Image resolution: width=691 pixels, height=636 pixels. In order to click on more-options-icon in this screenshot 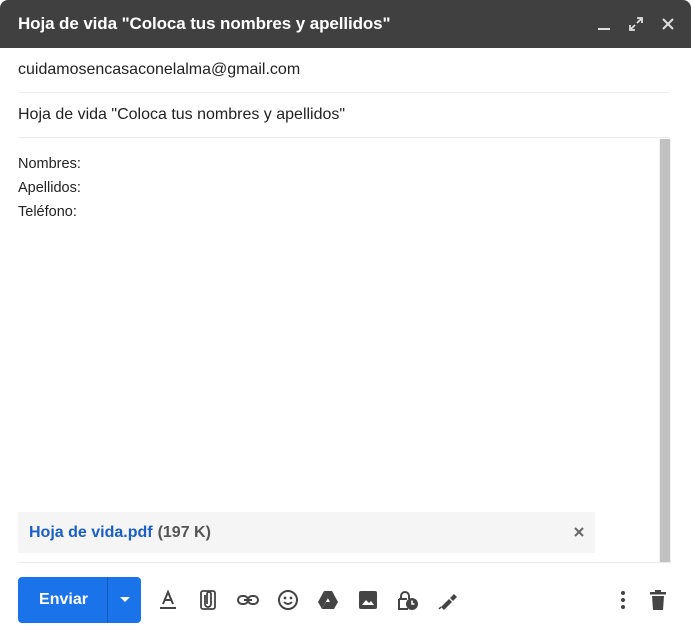, I will do `click(623, 600)`.